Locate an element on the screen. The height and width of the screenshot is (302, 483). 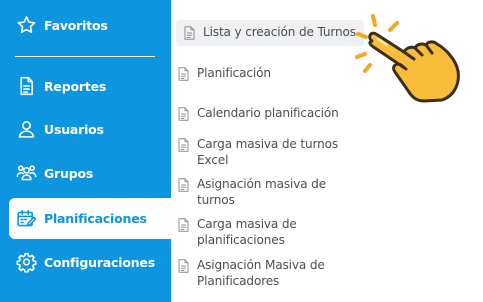
sidebar-item-favoritos: Favoritos is located at coordinates (85, 25).